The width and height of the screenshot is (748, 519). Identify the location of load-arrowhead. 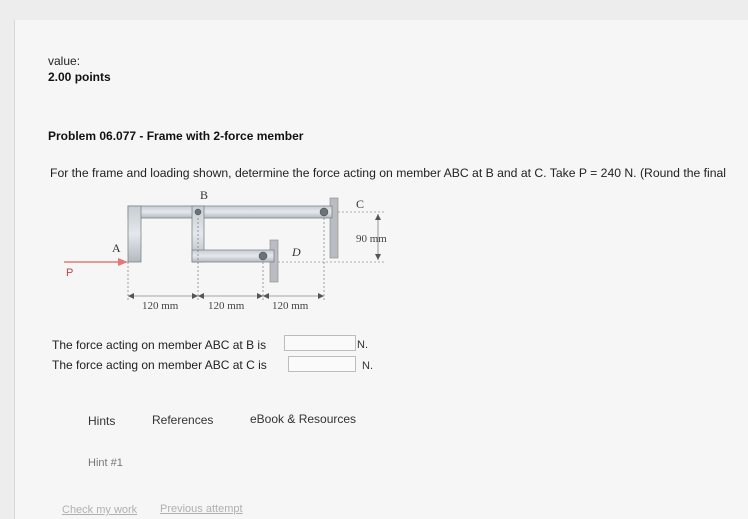
(123, 262).